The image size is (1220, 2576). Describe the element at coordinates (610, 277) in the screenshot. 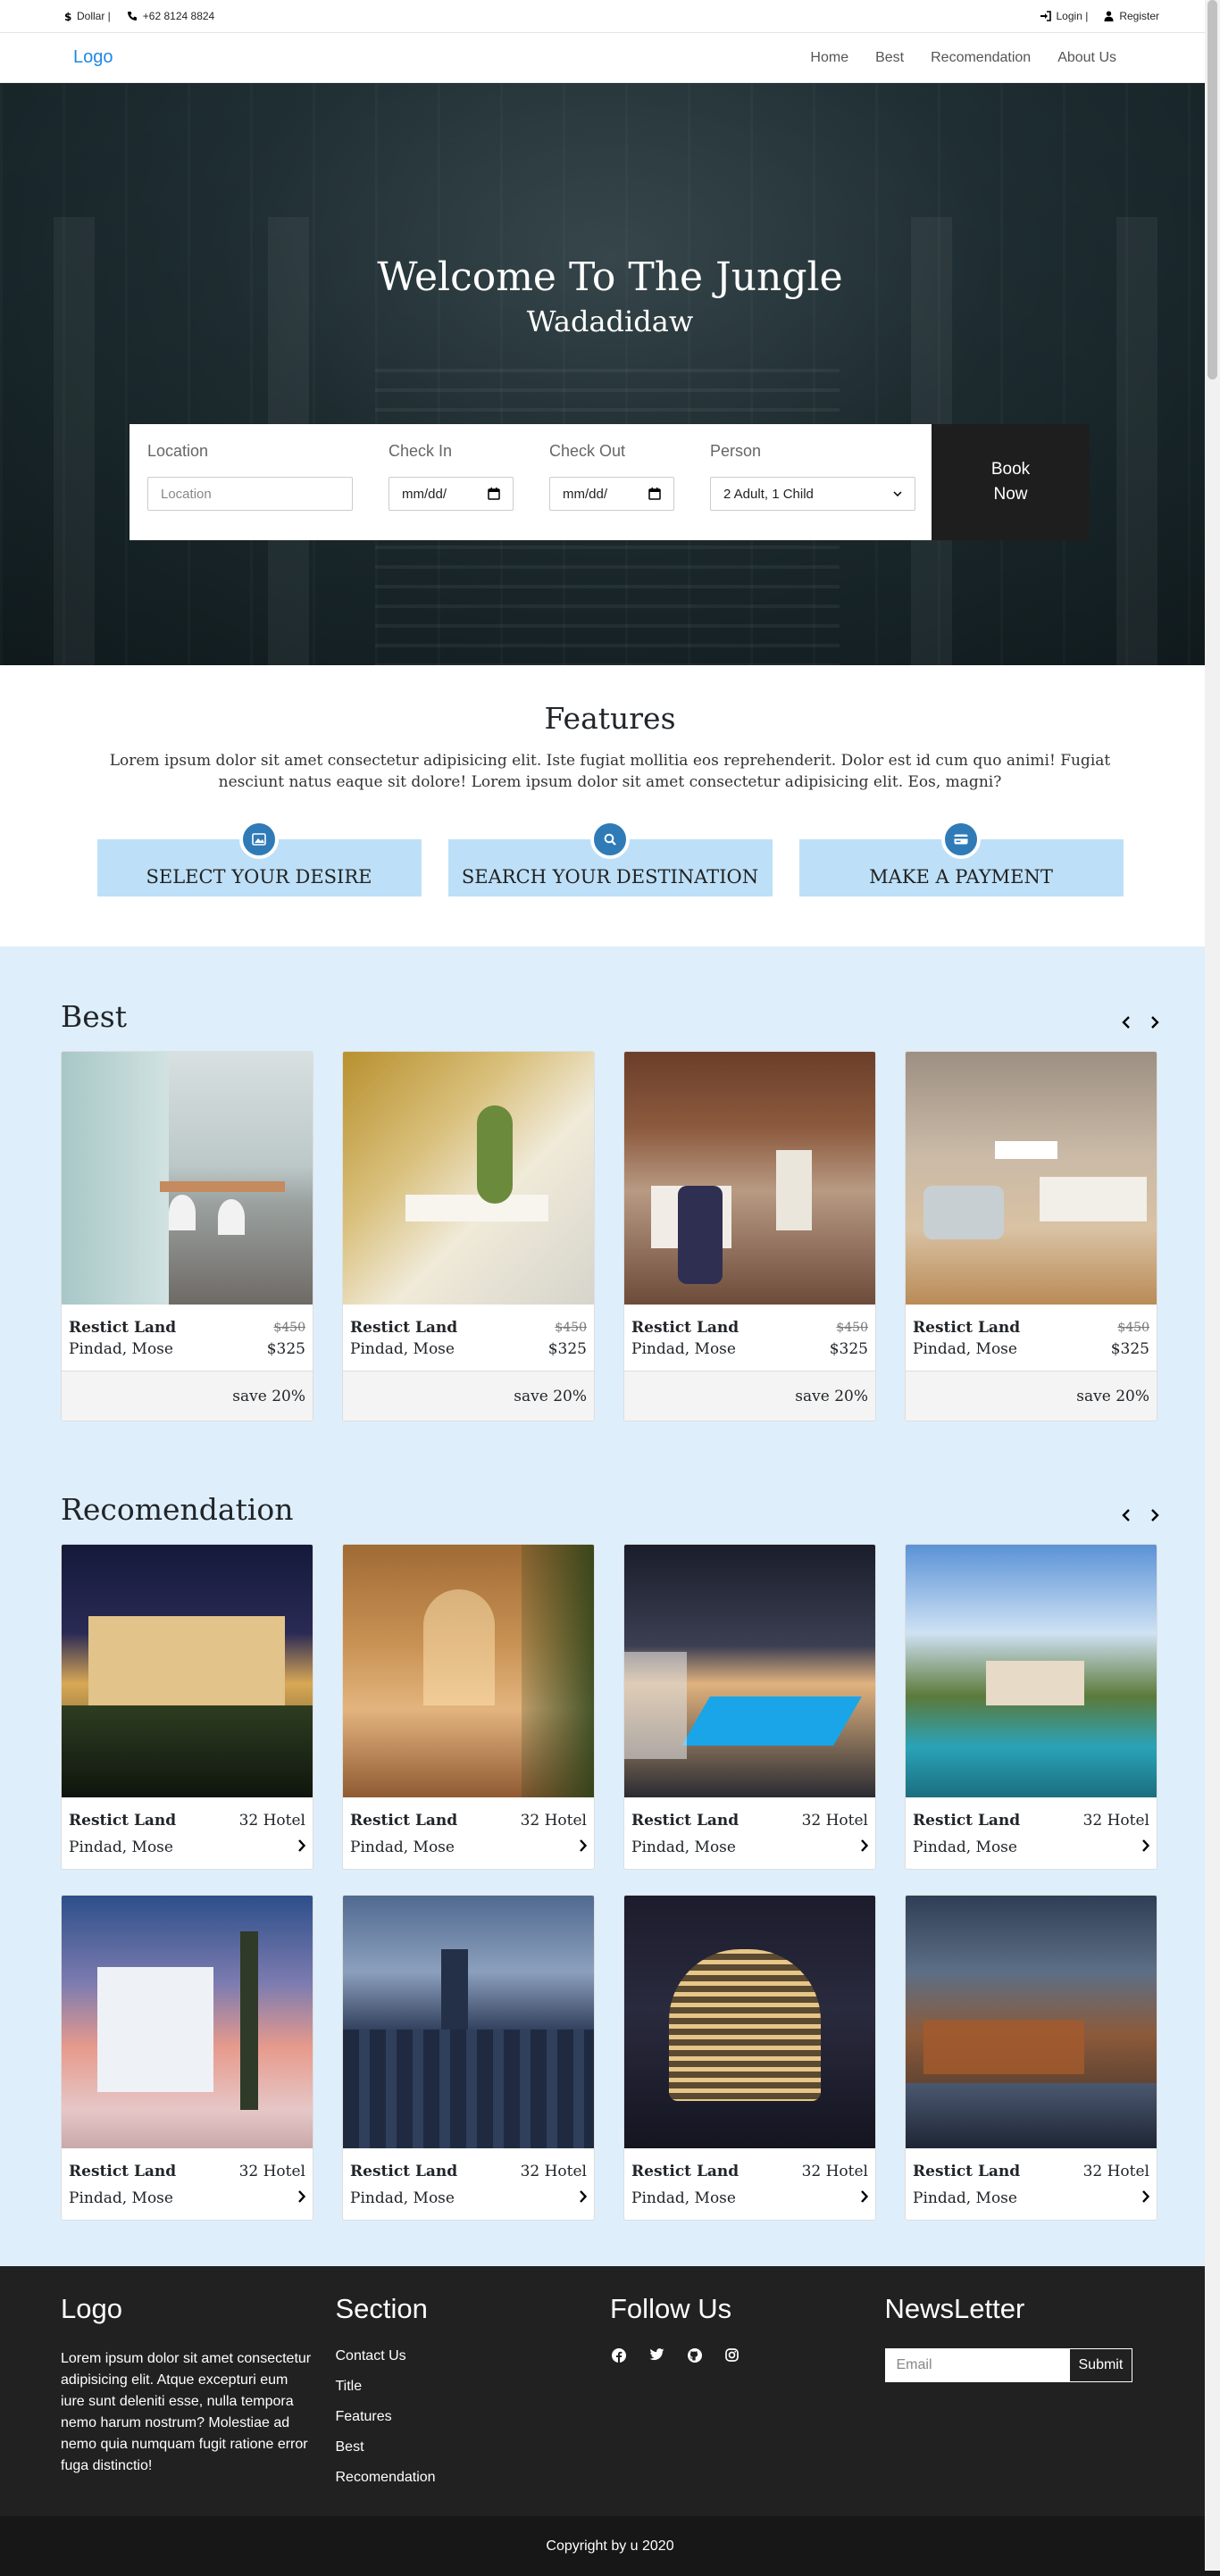

I see `hero-title: Welcome To The Jungle` at that location.